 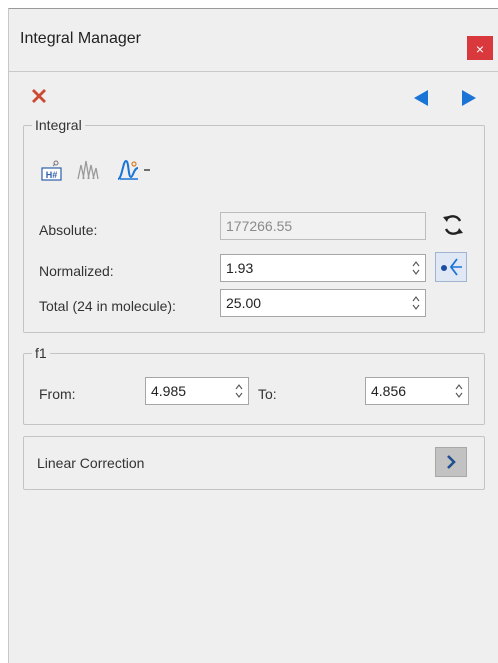 I want to click on chevron-right-icon, so click(x=451, y=462).